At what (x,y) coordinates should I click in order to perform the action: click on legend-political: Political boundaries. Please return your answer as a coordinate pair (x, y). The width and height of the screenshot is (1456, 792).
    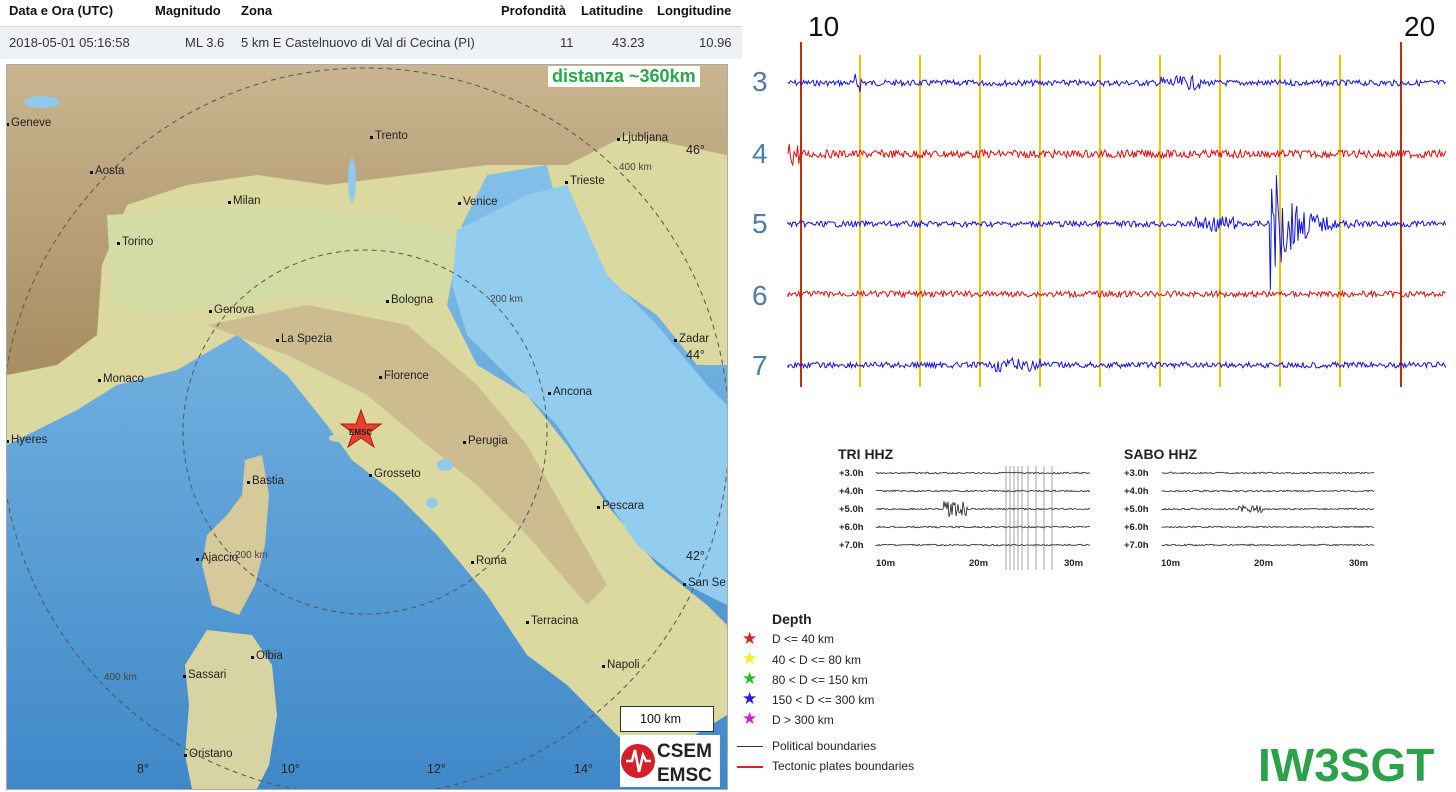
    Looking at the image, I should click on (824, 746).